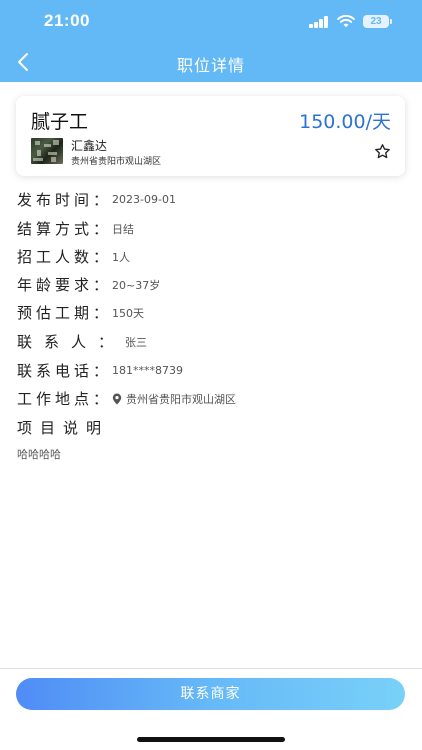  I want to click on star-outline-icon, so click(382, 151).